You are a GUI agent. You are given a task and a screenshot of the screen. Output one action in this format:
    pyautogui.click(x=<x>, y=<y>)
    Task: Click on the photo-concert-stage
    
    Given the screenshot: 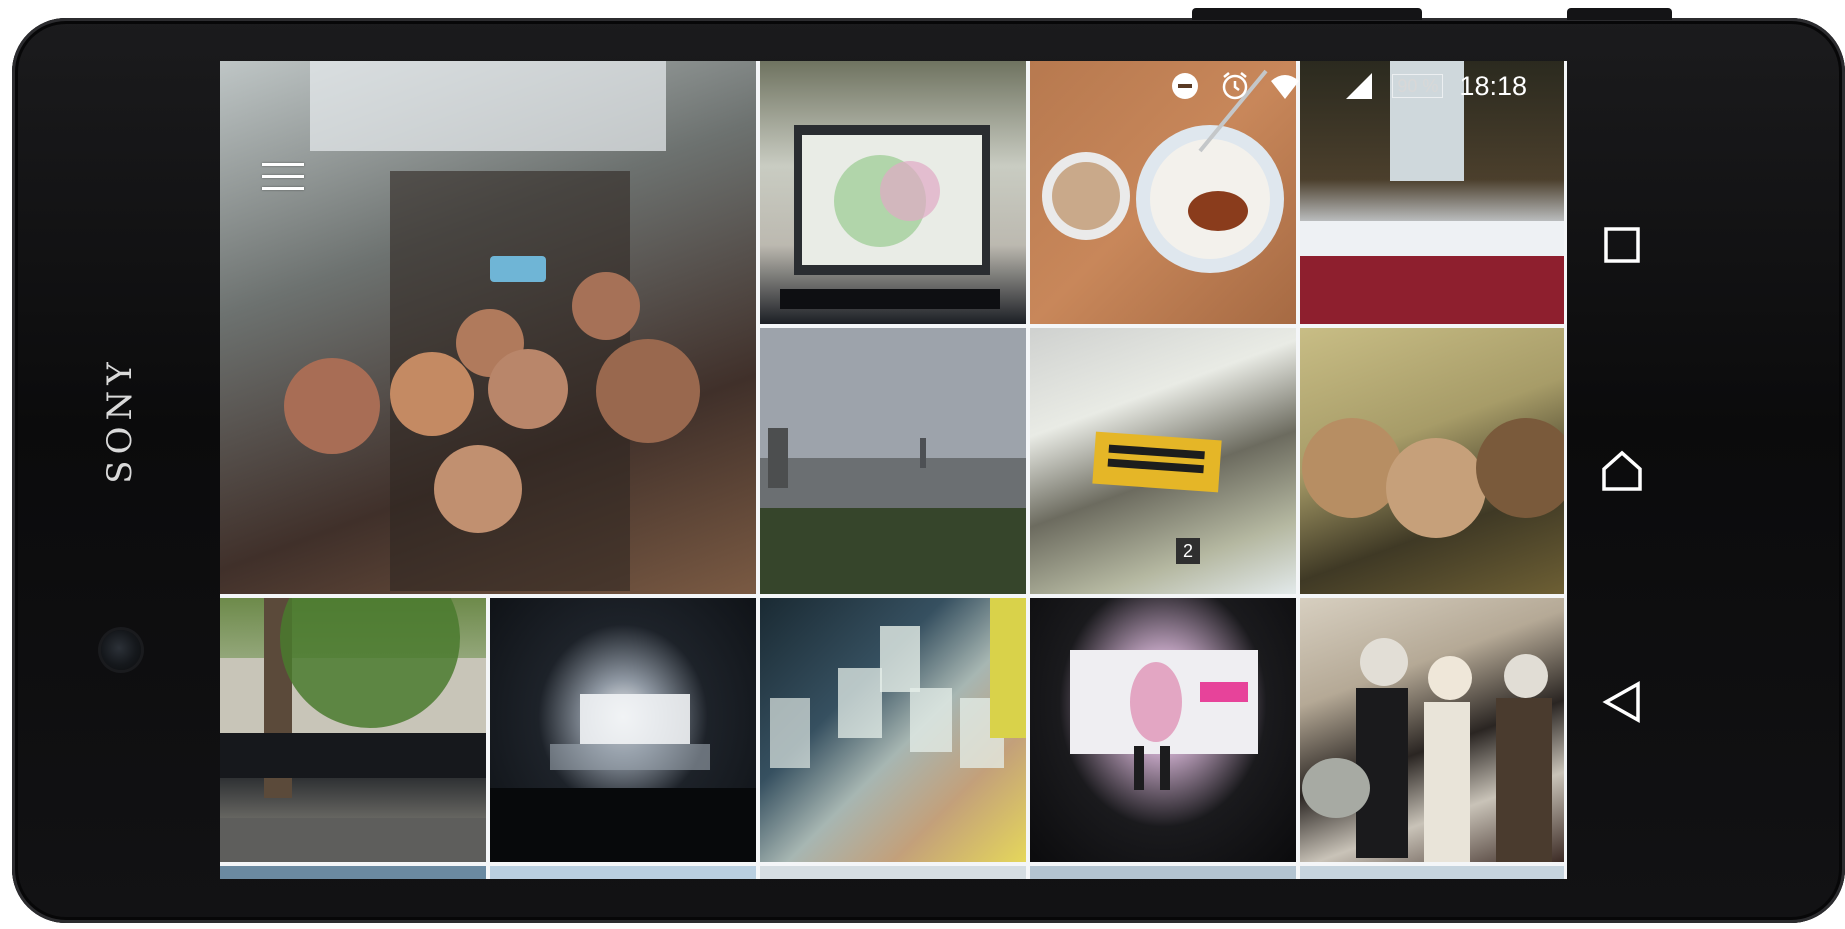 What is the action you would take?
    pyautogui.click(x=623, y=730)
    